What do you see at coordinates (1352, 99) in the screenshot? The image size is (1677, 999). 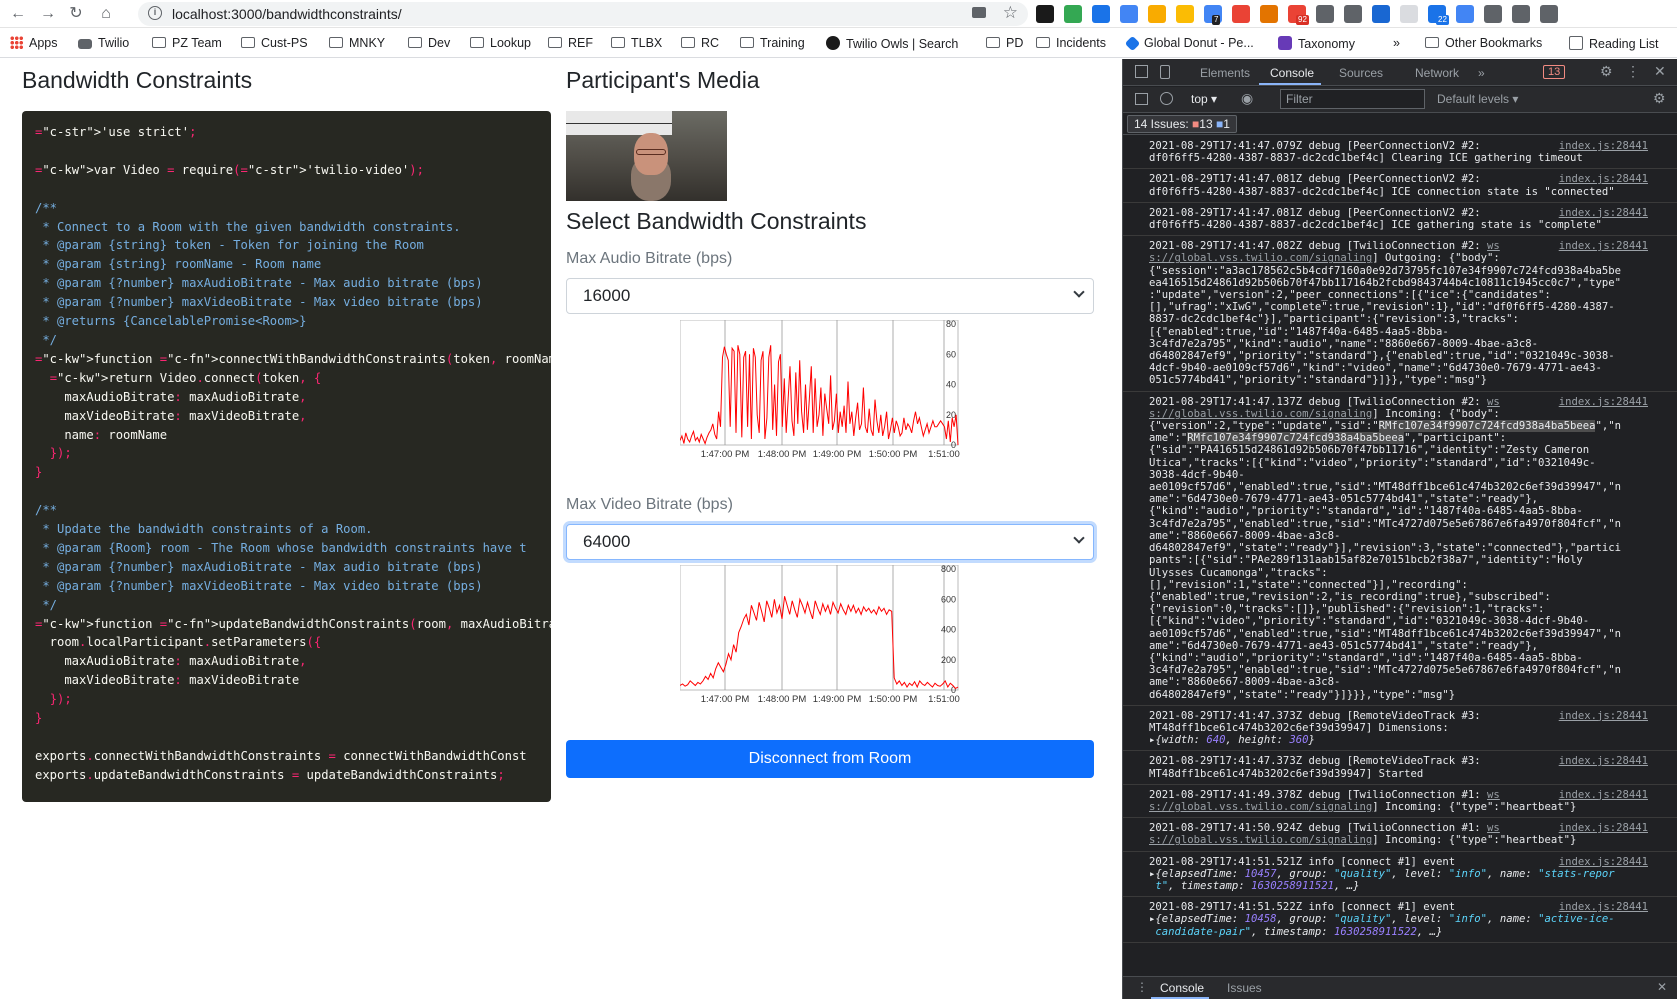 I see `filter-input: Filter` at bounding box center [1352, 99].